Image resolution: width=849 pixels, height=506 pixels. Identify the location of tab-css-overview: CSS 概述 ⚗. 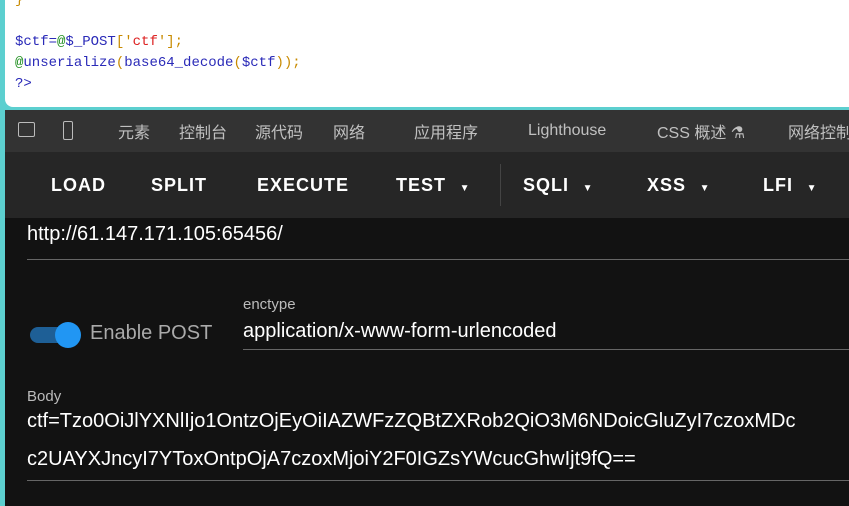
(701, 131).